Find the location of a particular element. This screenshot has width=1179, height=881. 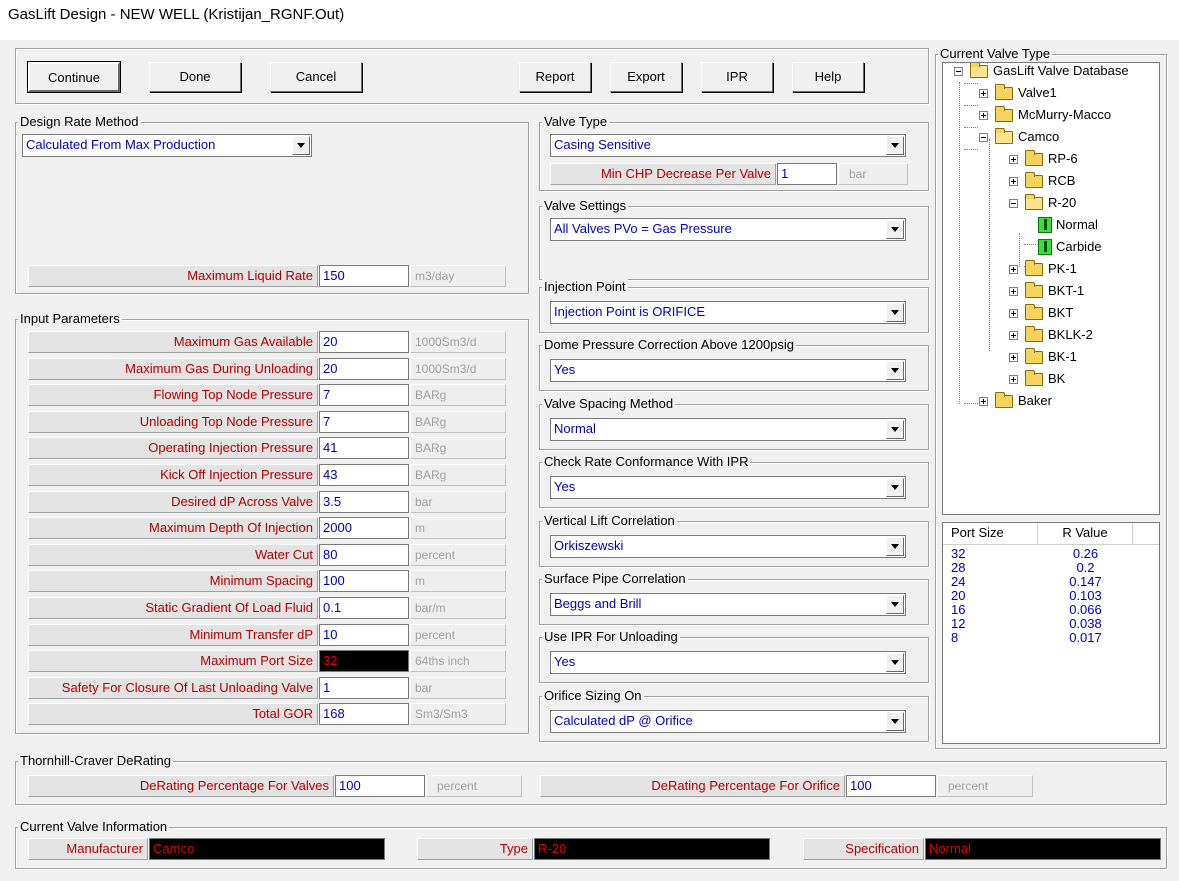

tree-node-label: PK-1 is located at coordinates (1062, 268).